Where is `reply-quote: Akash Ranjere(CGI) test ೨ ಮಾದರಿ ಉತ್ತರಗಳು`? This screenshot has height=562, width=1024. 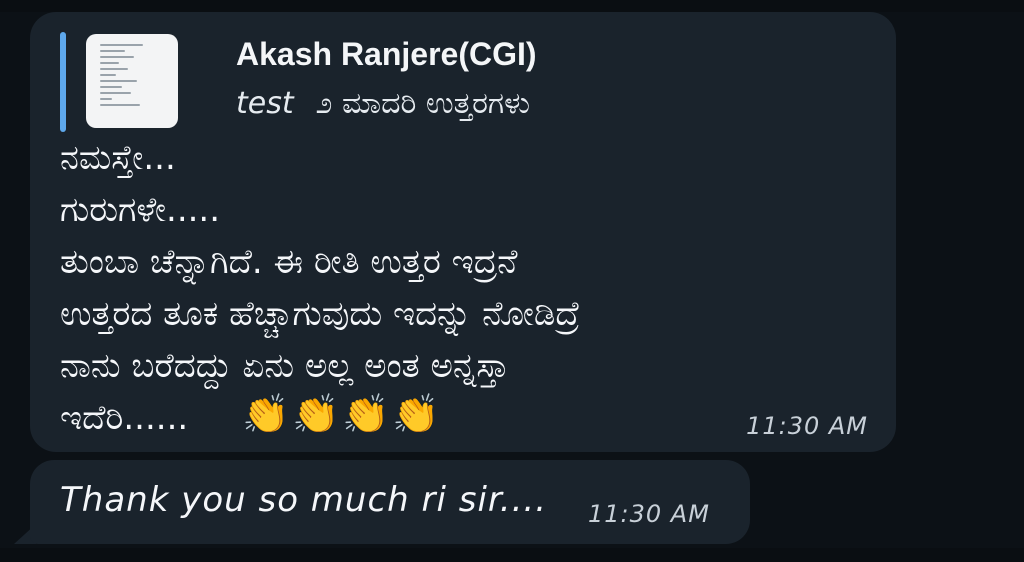
reply-quote: Akash Ranjere(CGI) test ೨ ಮಾದರಿ ಉತ್ತರಗಳು is located at coordinates (360, 82).